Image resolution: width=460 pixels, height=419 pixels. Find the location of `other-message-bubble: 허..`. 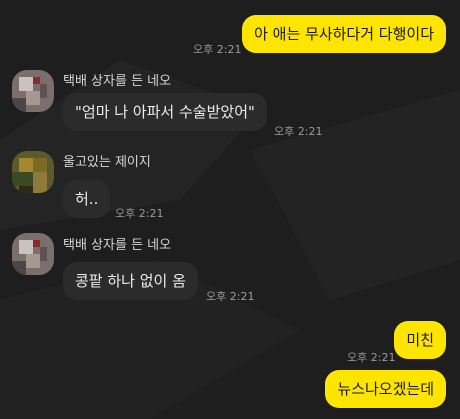

other-message-bubble: 허.. is located at coordinates (87, 199).